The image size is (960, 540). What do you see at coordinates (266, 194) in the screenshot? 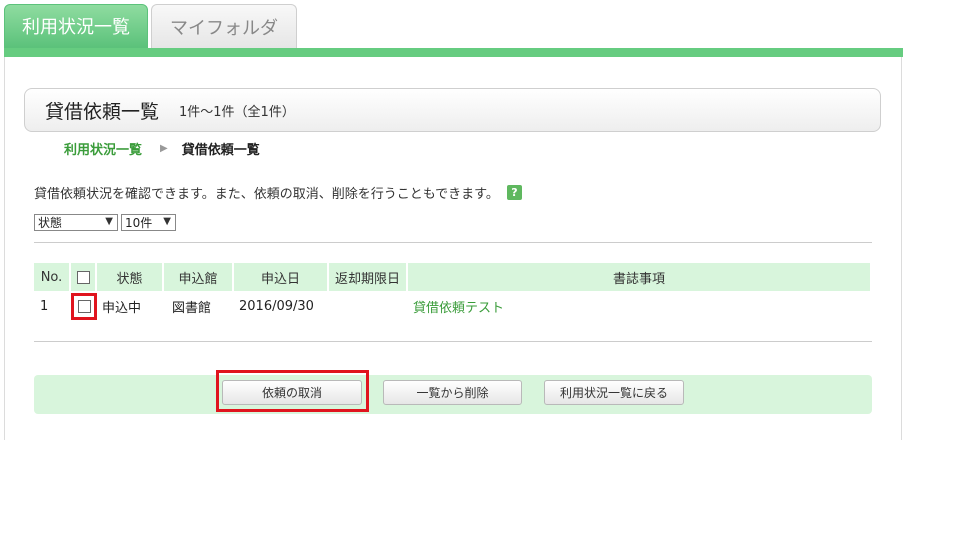
I see `description-text: 貸借依頼状況を確認できます。また、依頼の取消、削除を行うこともできます。` at bounding box center [266, 194].